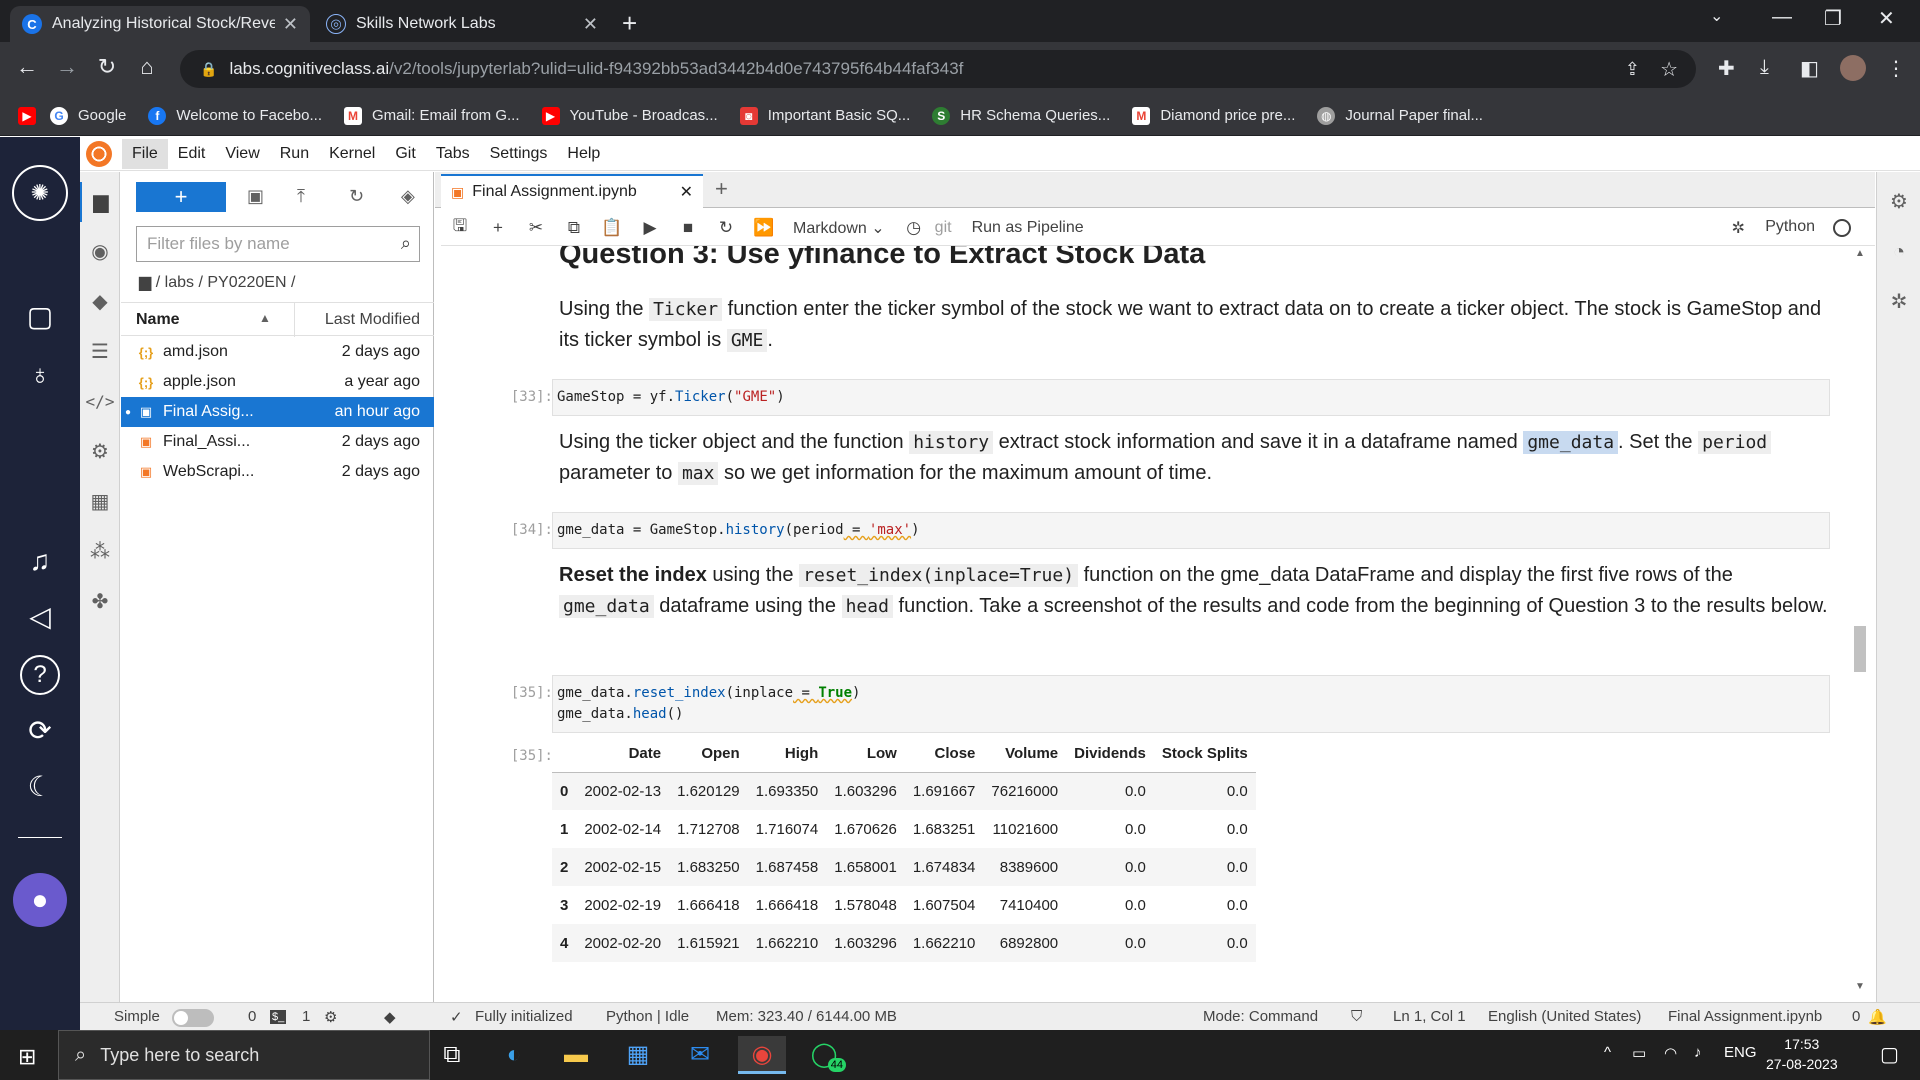 The height and width of the screenshot is (1080, 1920). What do you see at coordinates (100, 502) in the screenshot?
I see `commands-icon: ▦` at bounding box center [100, 502].